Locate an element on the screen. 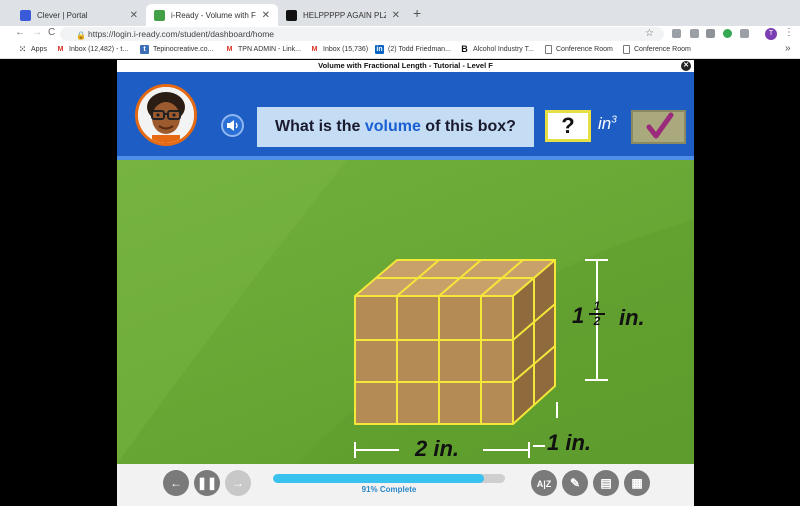 The image size is (800, 506). lesson-footer: ← ❚❚ → 91% Complete A|Z ✎ ▤ ▦ is located at coordinates (405, 485).